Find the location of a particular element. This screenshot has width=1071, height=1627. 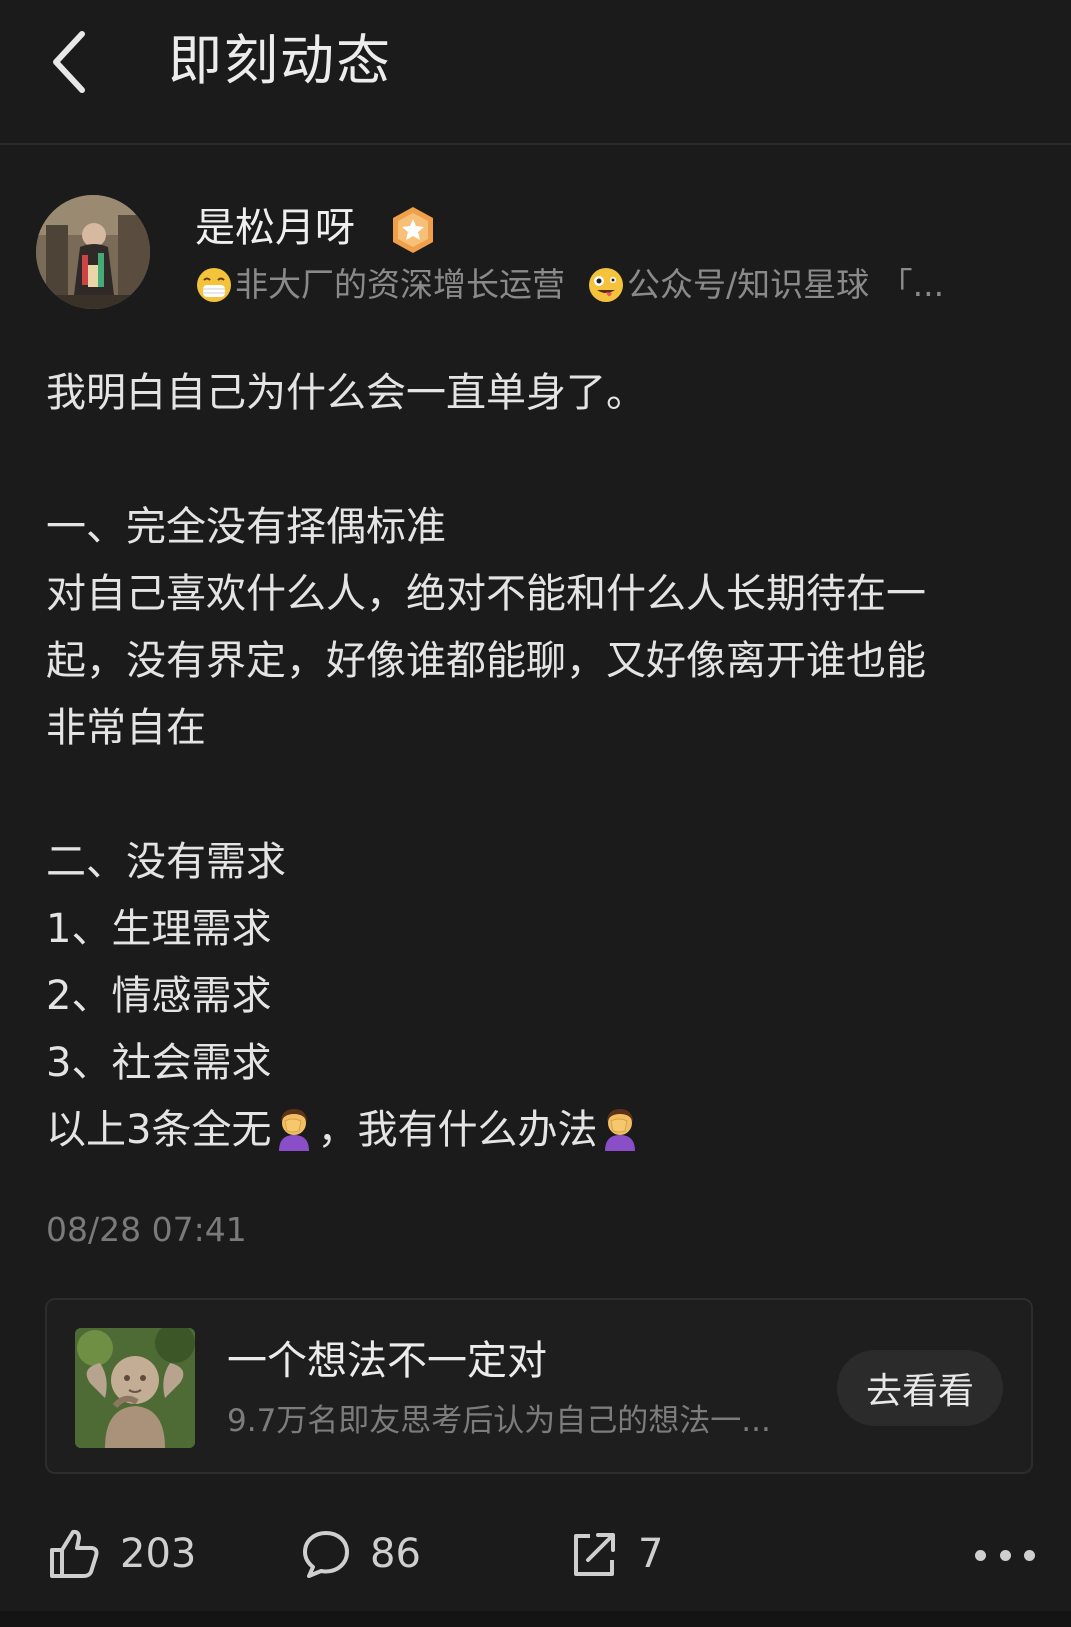

avatar-image is located at coordinates (93, 252).